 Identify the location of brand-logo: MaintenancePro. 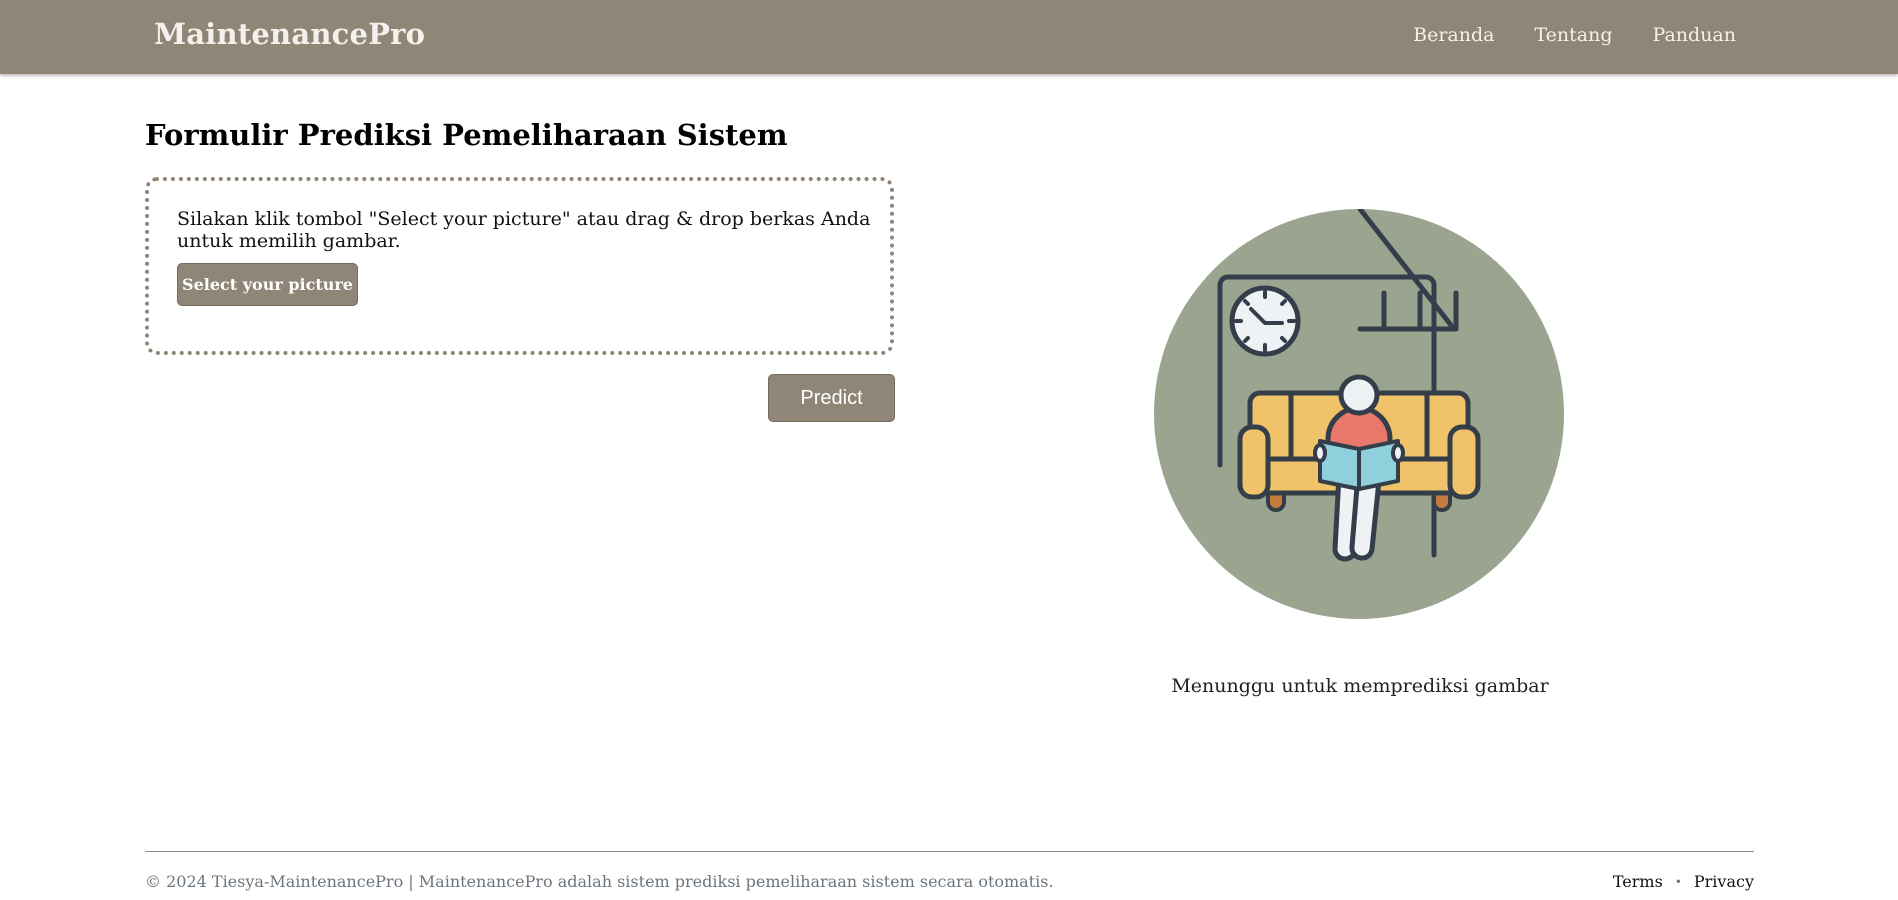
(289, 34).